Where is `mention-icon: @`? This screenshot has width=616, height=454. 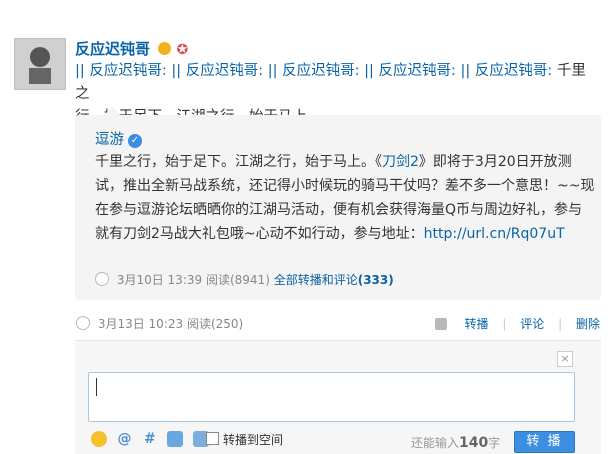
mention-icon: @ is located at coordinates (124, 439).